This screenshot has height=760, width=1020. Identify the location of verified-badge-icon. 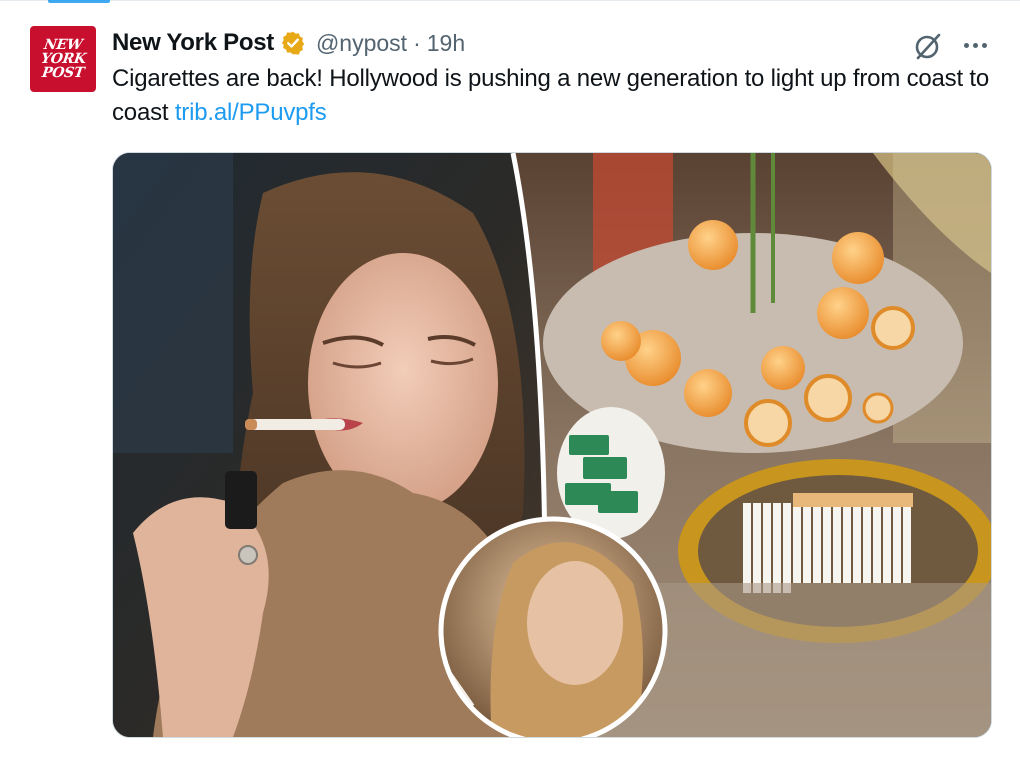
(293, 43).